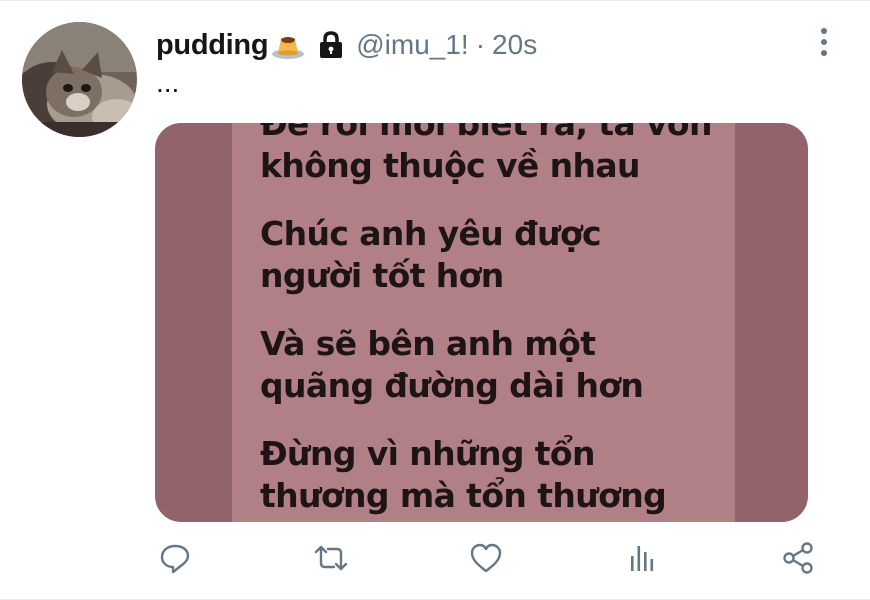  What do you see at coordinates (495, 255) in the screenshot?
I see `lyrics-stanza: Chúc anh yêu được người tốt hơn` at bounding box center [495, 255].